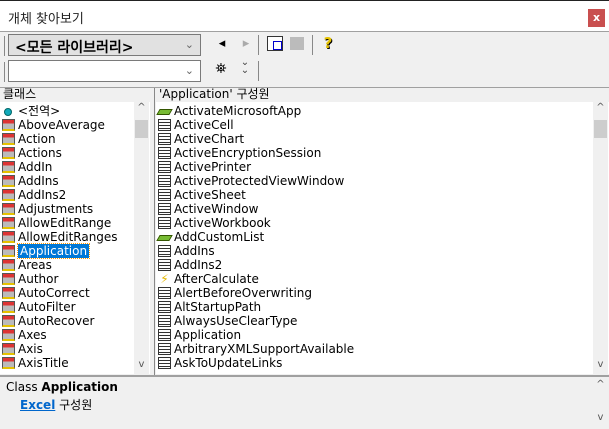 Image resolution: width=609 pixels, height=429 pixels. Describe the element at coordinates (194, 251) in the screenshot. I see `item-label: AddIns` at that location.